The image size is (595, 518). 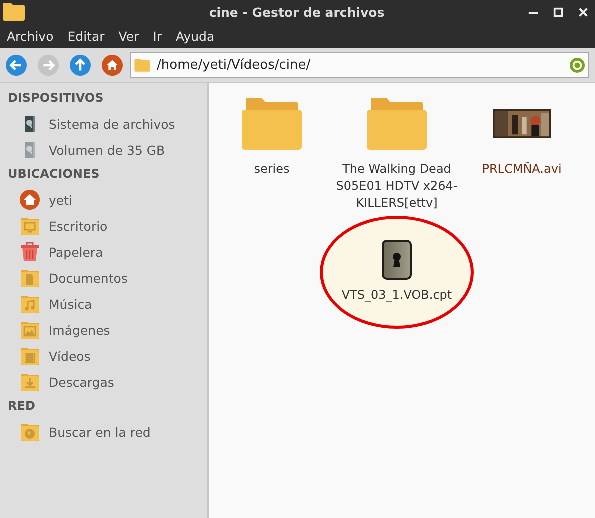 What do you see at coordinates (522, 169) in the screenshot?
I see `file-name: PRLCMÑA.avi` at bounding box center [522, 169].